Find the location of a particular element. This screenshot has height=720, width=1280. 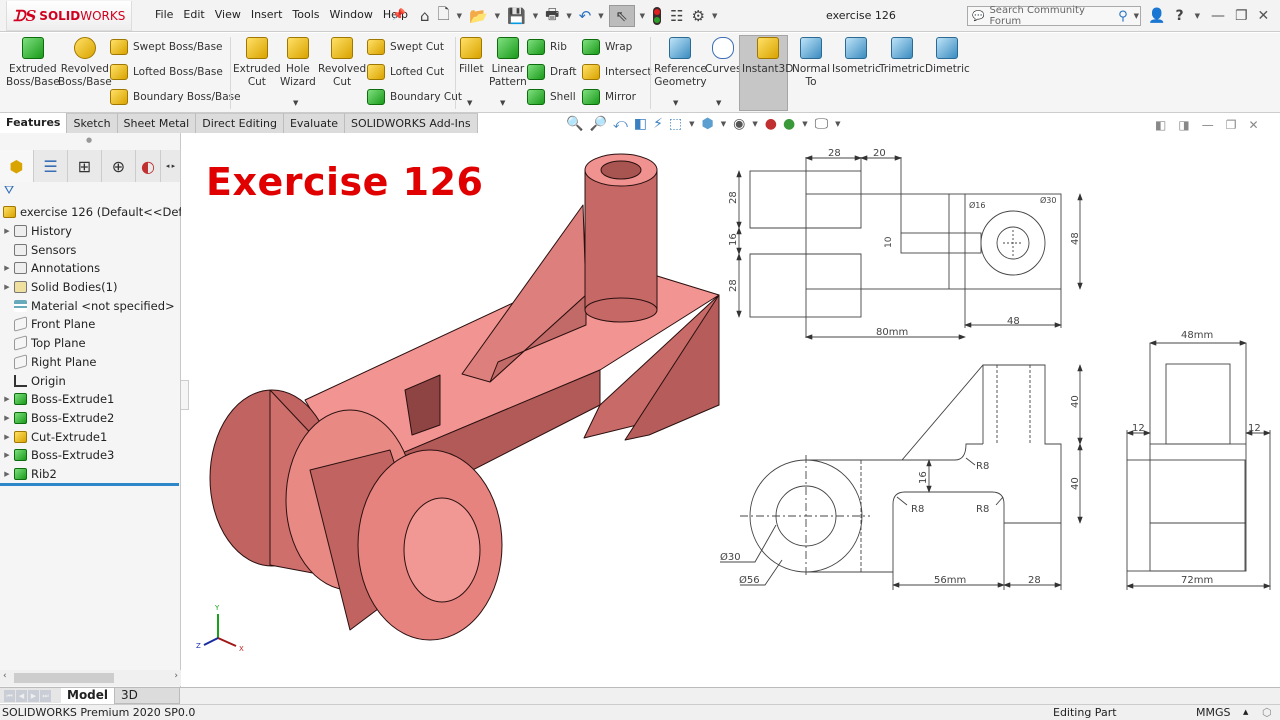

rollback-bar is located at coordinates (89, 484).